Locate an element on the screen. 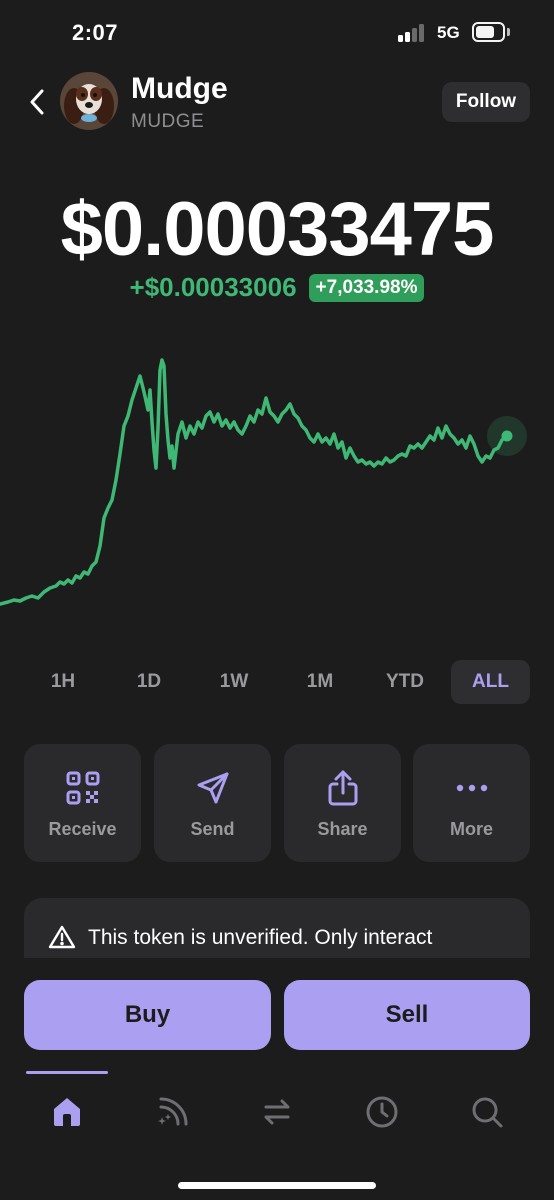 The width and height of the screenshot is (554, 1200). history-clock-icon is located at coordinates (382, 1112).